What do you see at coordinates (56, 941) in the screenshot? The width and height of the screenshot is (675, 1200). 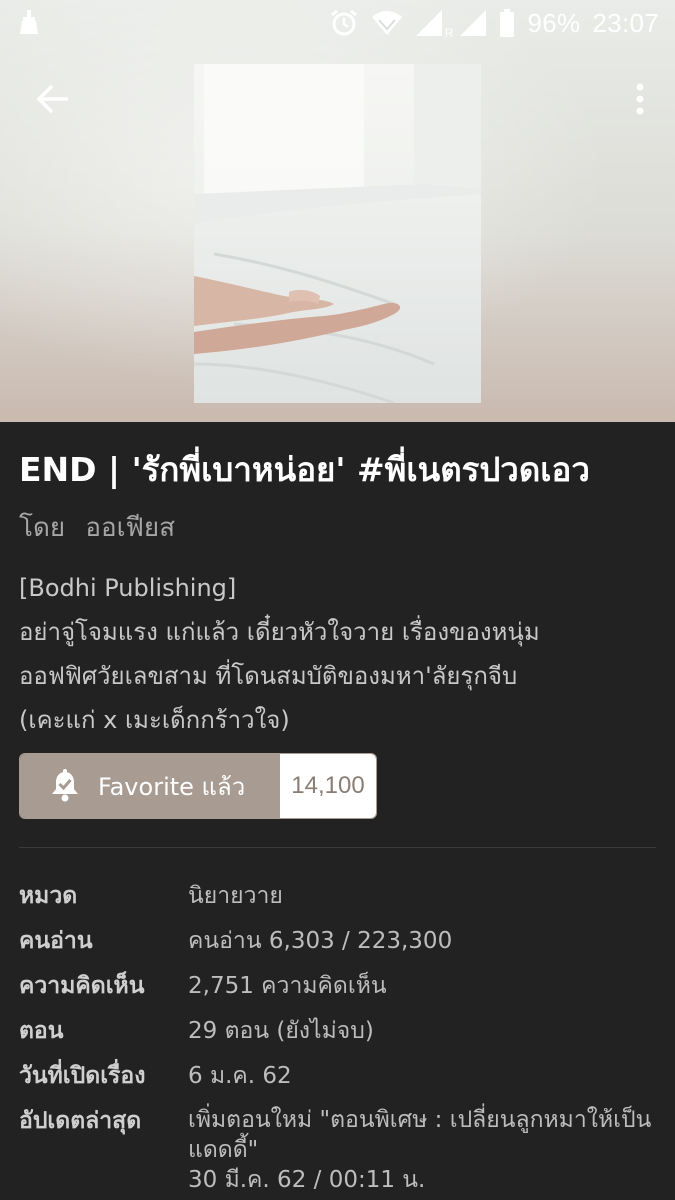 I see `info-key: คนอ่าน` at bounding box center [56, 941].